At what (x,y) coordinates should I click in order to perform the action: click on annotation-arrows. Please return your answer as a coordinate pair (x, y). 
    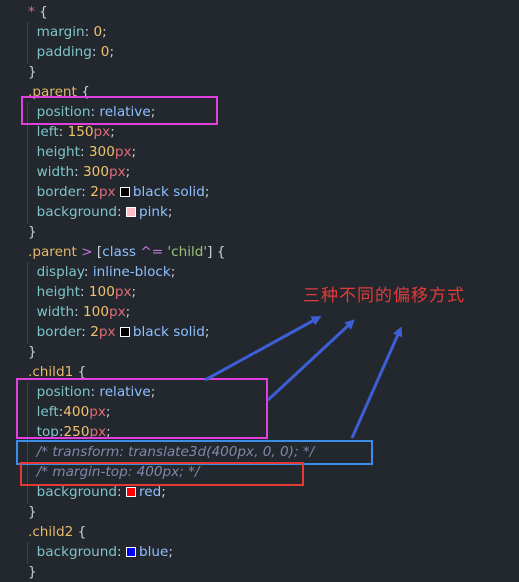
    Looking at the image, I should click on (303, 377).